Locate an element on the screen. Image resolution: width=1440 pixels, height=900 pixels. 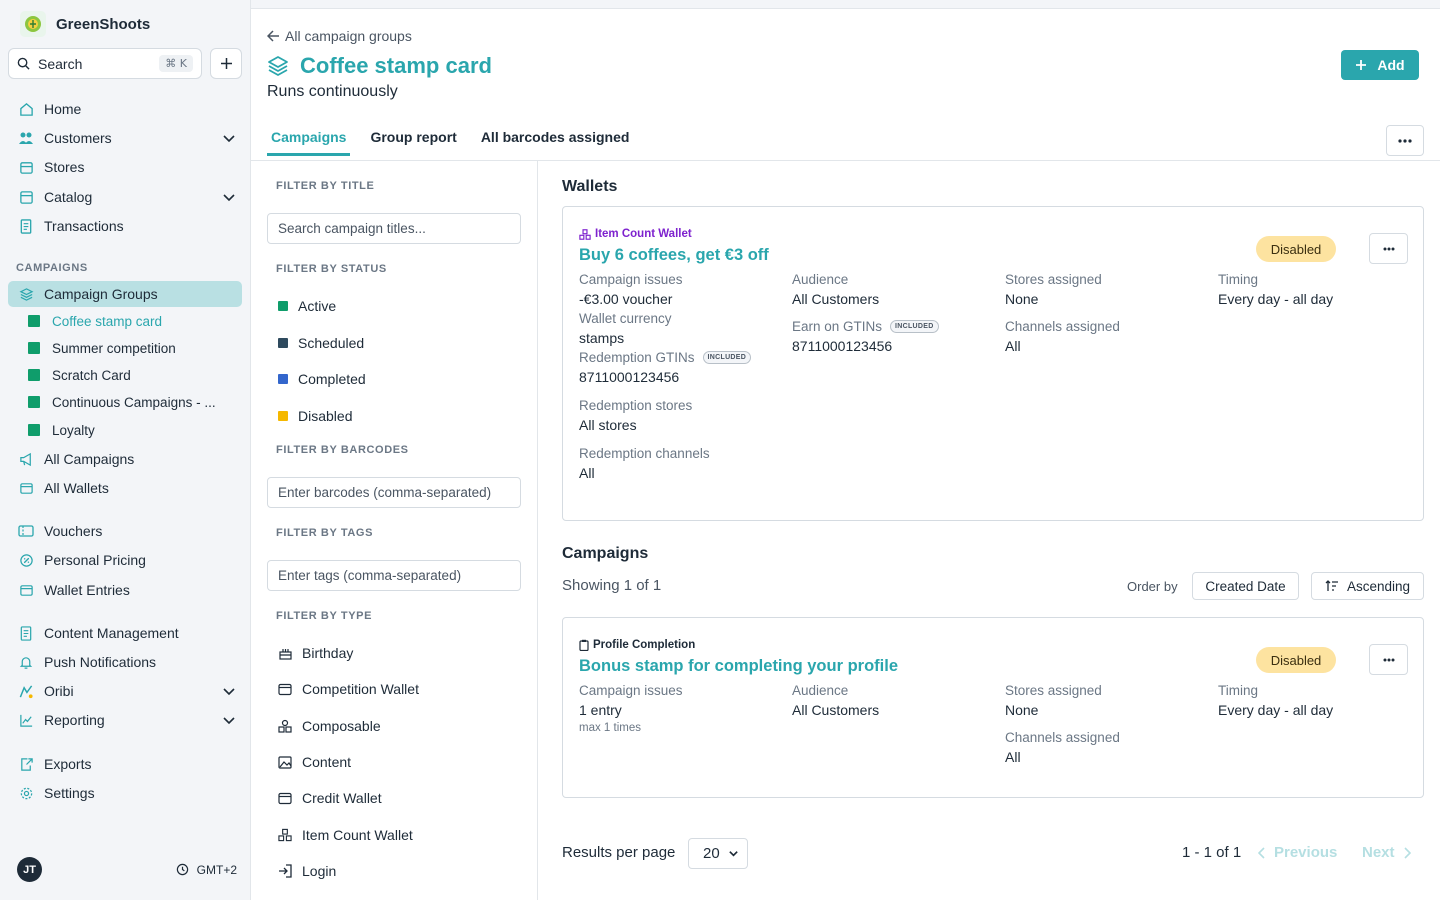
results-per-page-select: 20 is located at coordinates (718, 853).